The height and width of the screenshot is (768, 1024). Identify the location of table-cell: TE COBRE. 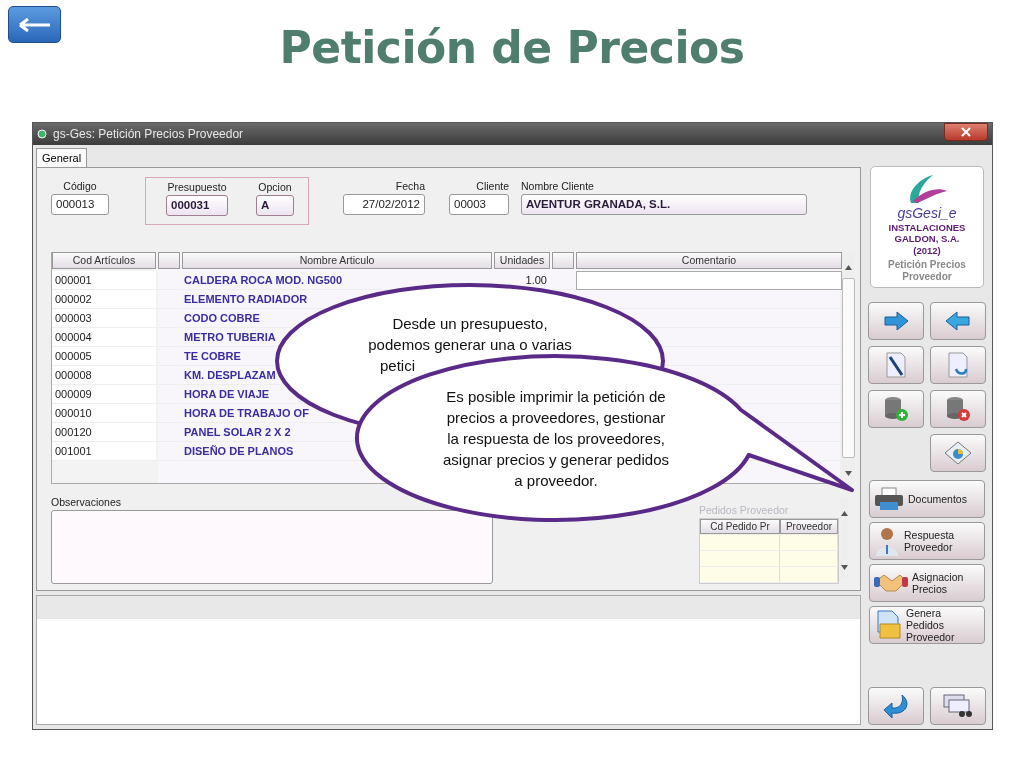
(212, 356).